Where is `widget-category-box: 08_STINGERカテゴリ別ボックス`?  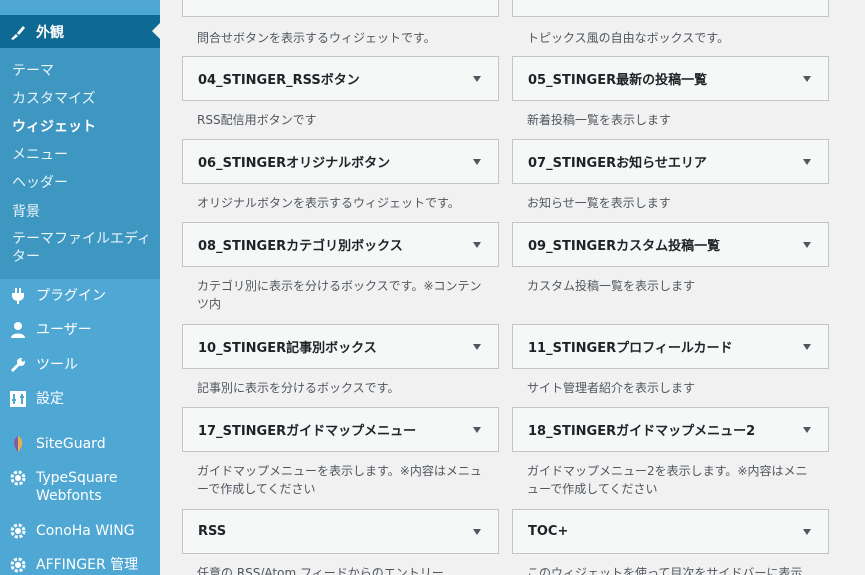
widget-category-box: 08_STINGERカテゴリ別ボックス is located at coordinates (340, 244).